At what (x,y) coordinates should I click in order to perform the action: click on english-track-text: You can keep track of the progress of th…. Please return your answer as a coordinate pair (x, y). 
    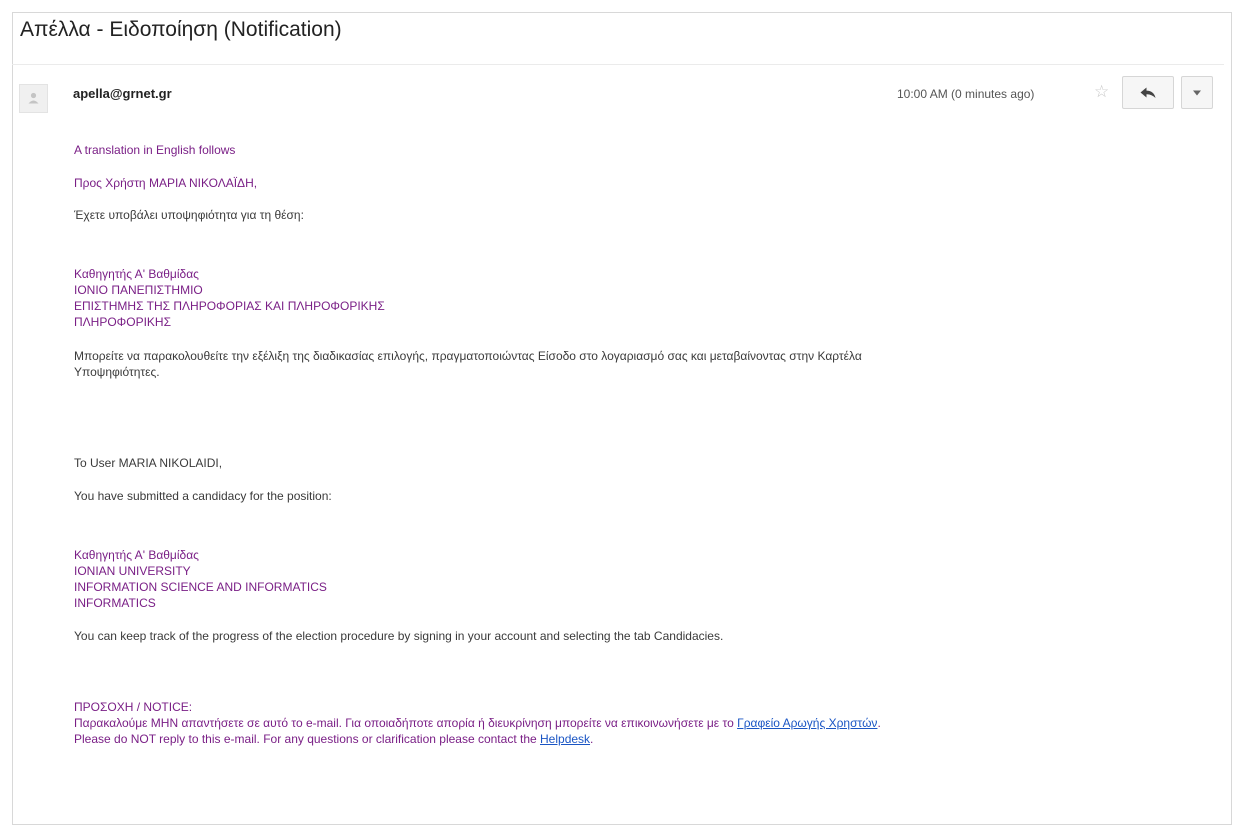
    Looking at the image, I should click on (399, 636).